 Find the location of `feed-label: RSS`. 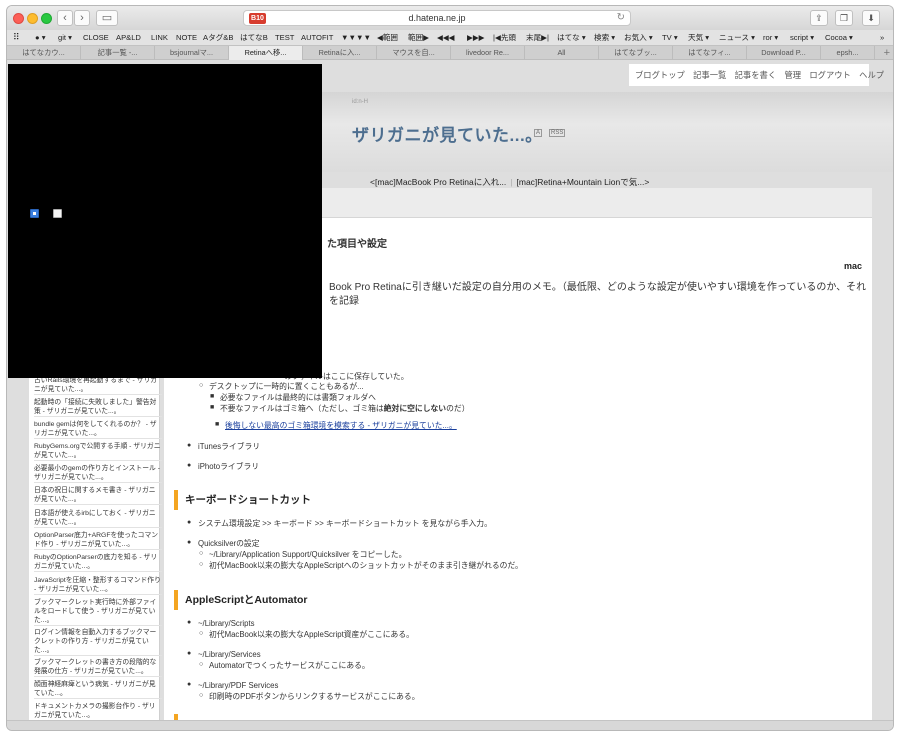

feed-label: RSS is located at coordinates (557, 133).